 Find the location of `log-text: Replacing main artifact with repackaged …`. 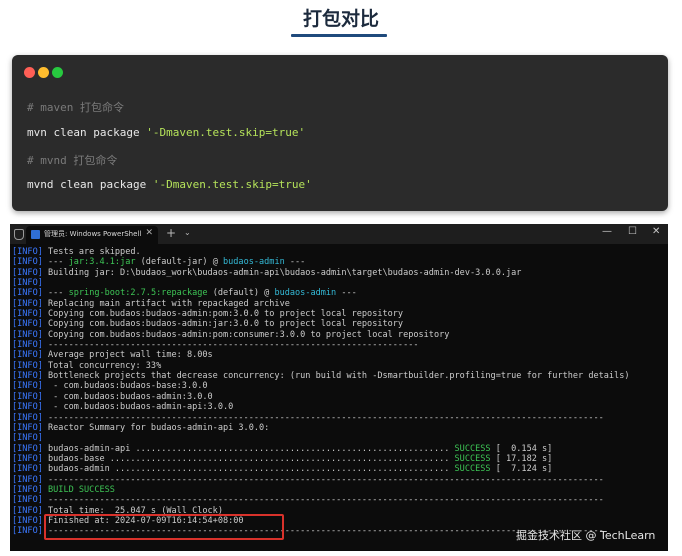

log-text: Replacing main artifact with repackaged … is located at coordinates (166, 303).